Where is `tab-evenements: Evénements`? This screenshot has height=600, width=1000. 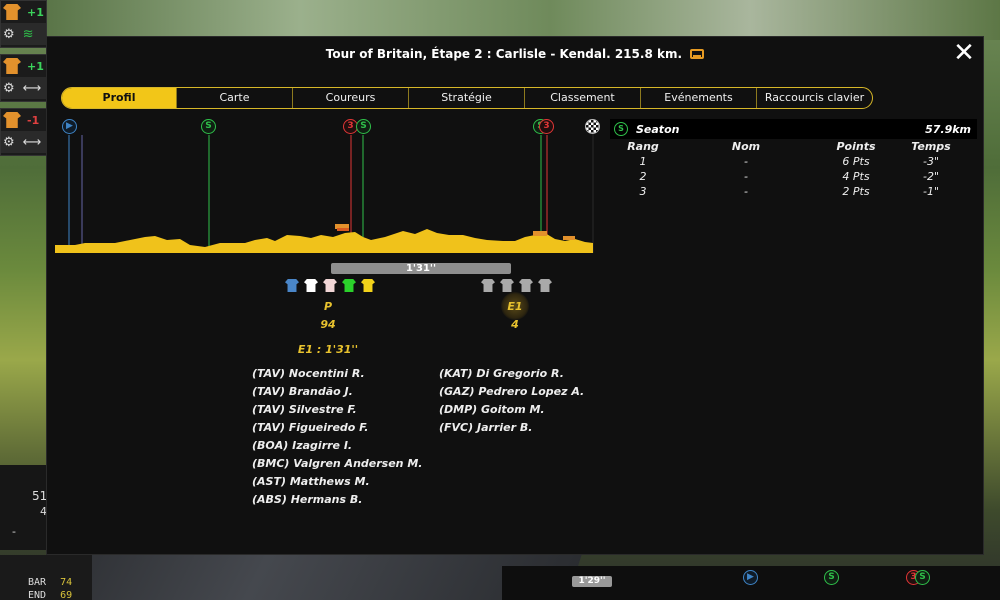 tab-evenements: Evénements is located at coordinates (699, 98).